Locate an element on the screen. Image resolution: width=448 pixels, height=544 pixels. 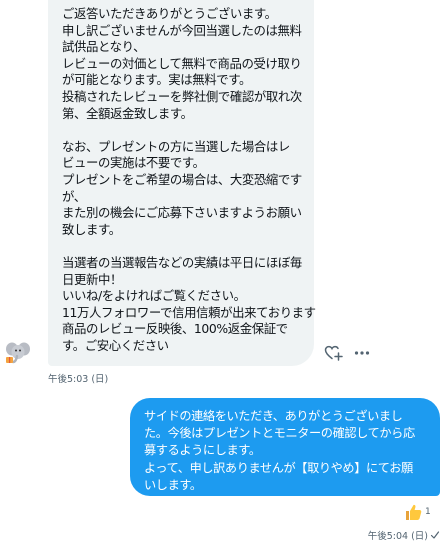
outgoing-timestamp-row: 午後5:04 (日) is located at coordinates (404, 535).